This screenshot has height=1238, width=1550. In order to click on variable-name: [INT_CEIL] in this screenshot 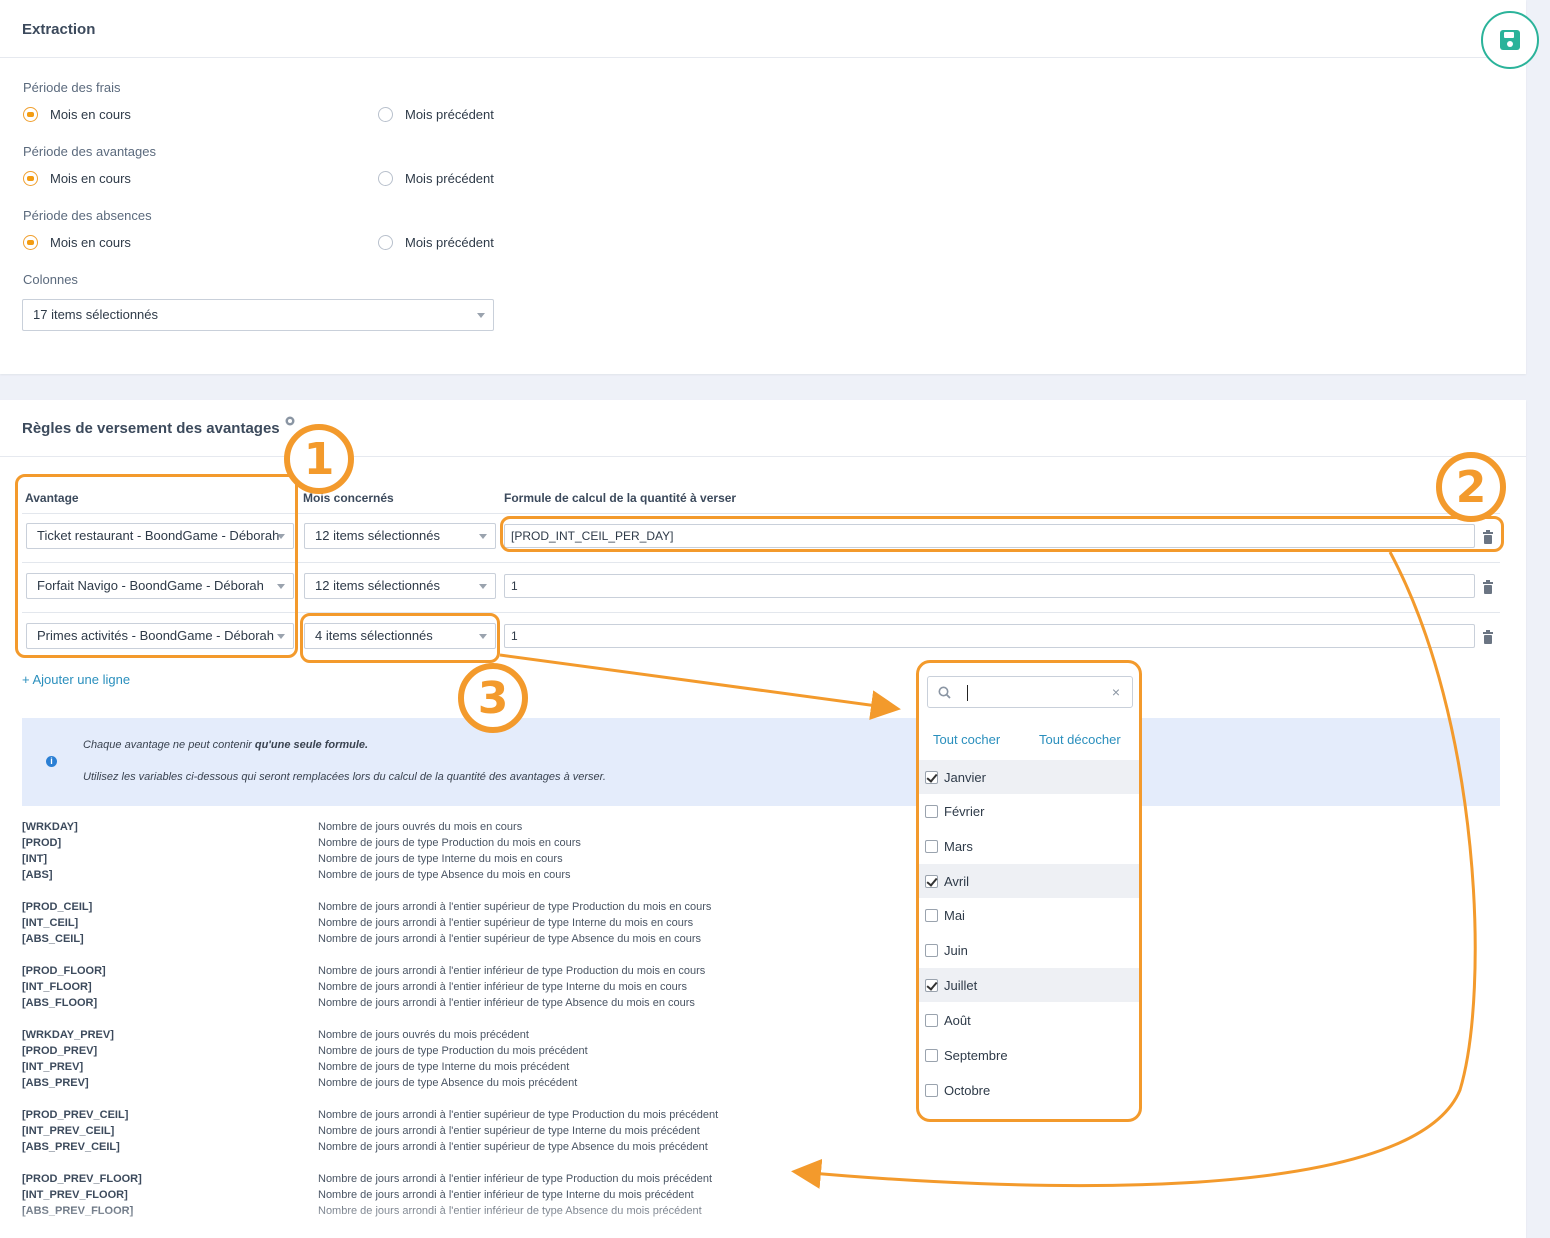, I will do `click(50, 923)`.